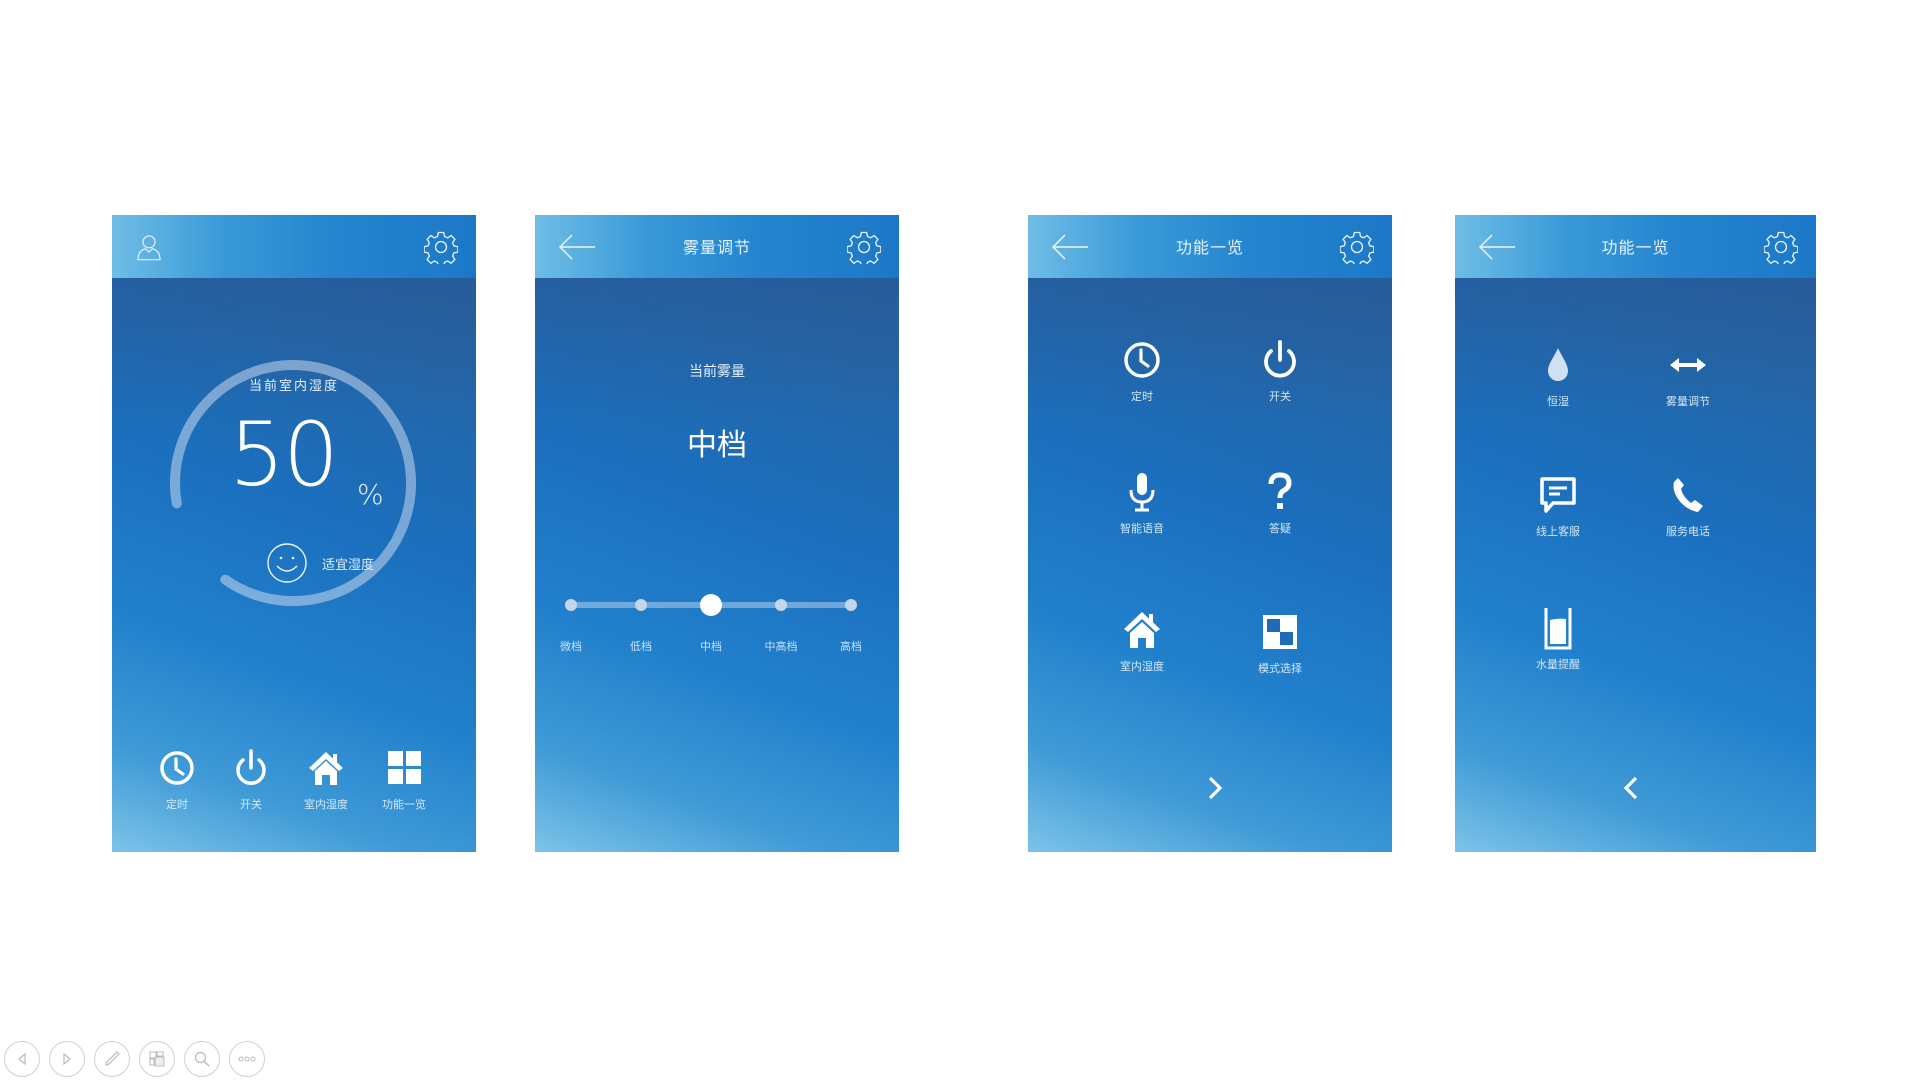 This screenshot has height=1080, width=1920. Describe the element at coordinates (404, 804) in the screenshot. I see `nav-label: 功能一览` at that location.